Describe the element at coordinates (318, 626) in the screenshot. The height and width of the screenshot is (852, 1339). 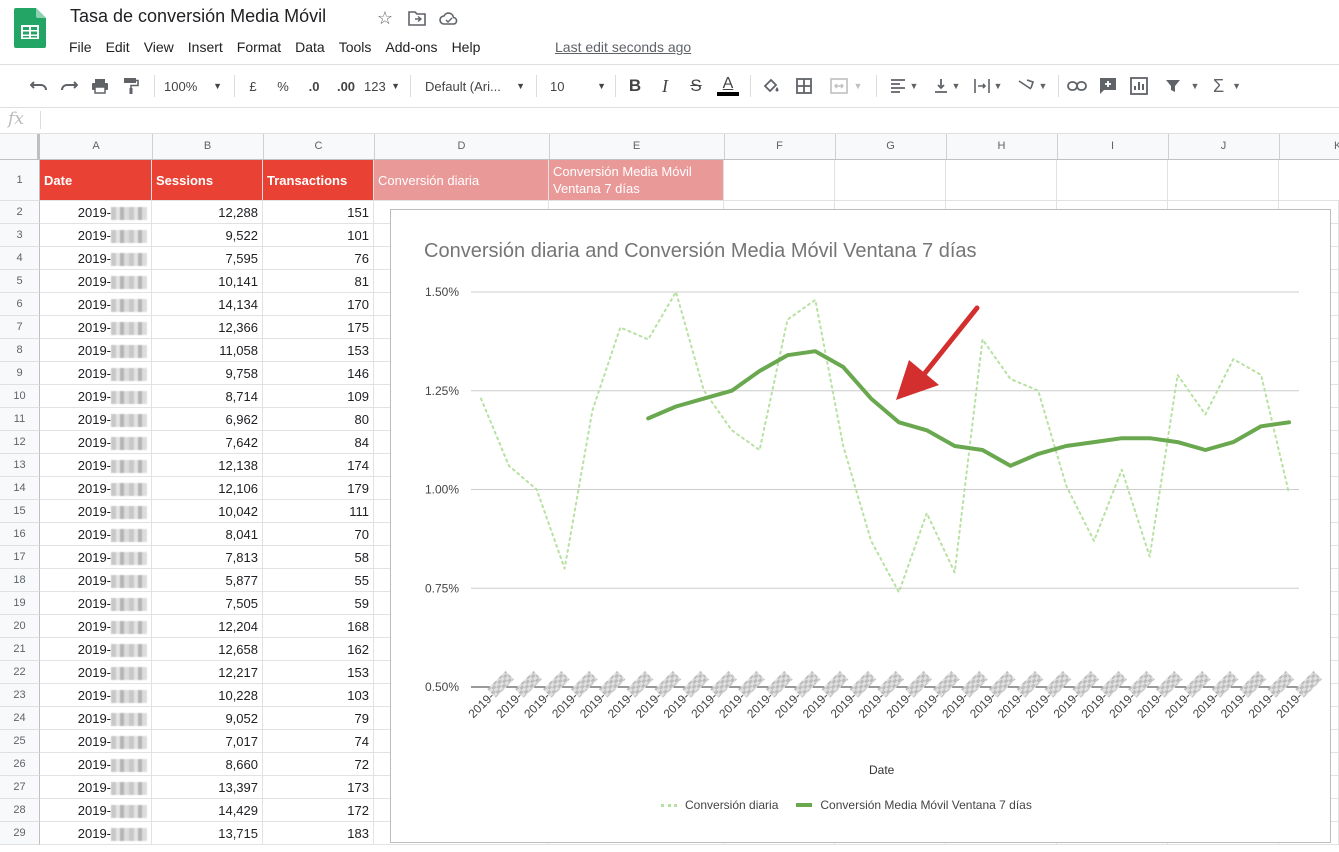
I see `cell-transactions: 168` at that location.